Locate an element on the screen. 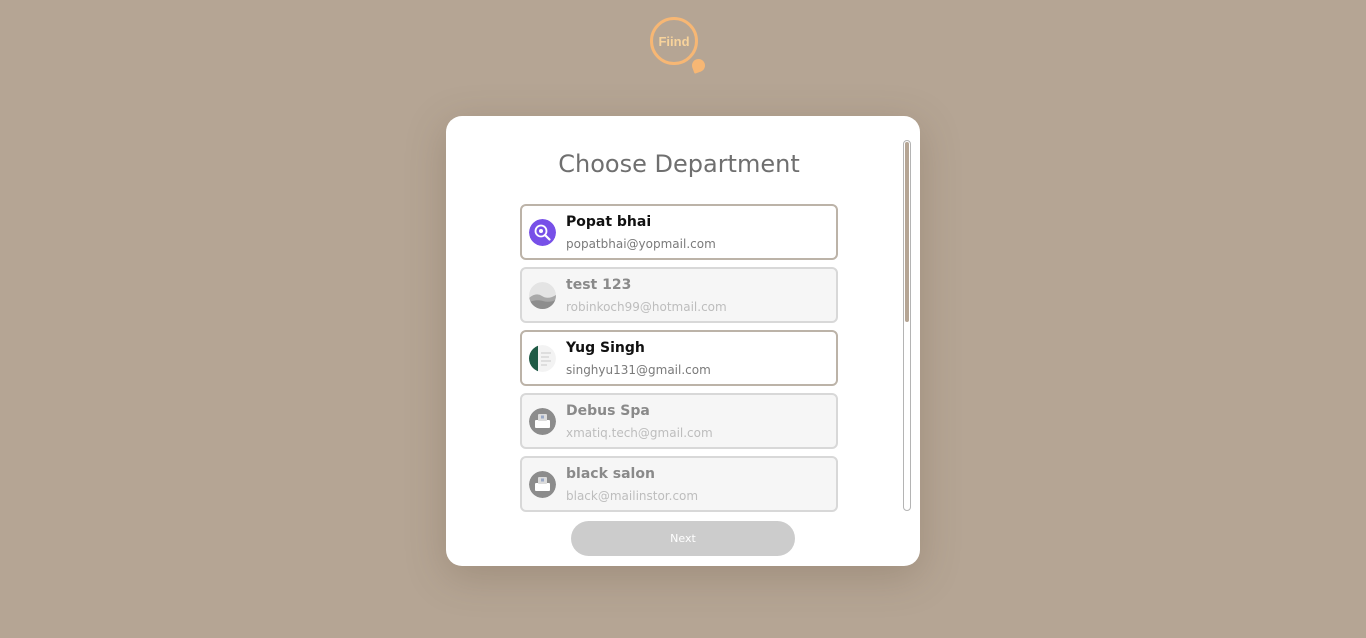 Image resolution: width=1366 pixels, height=638 pixels. department-item-debus-spa: Debus Spa xmatiq.tech@gmail.com is located at coordinates (679, 421).